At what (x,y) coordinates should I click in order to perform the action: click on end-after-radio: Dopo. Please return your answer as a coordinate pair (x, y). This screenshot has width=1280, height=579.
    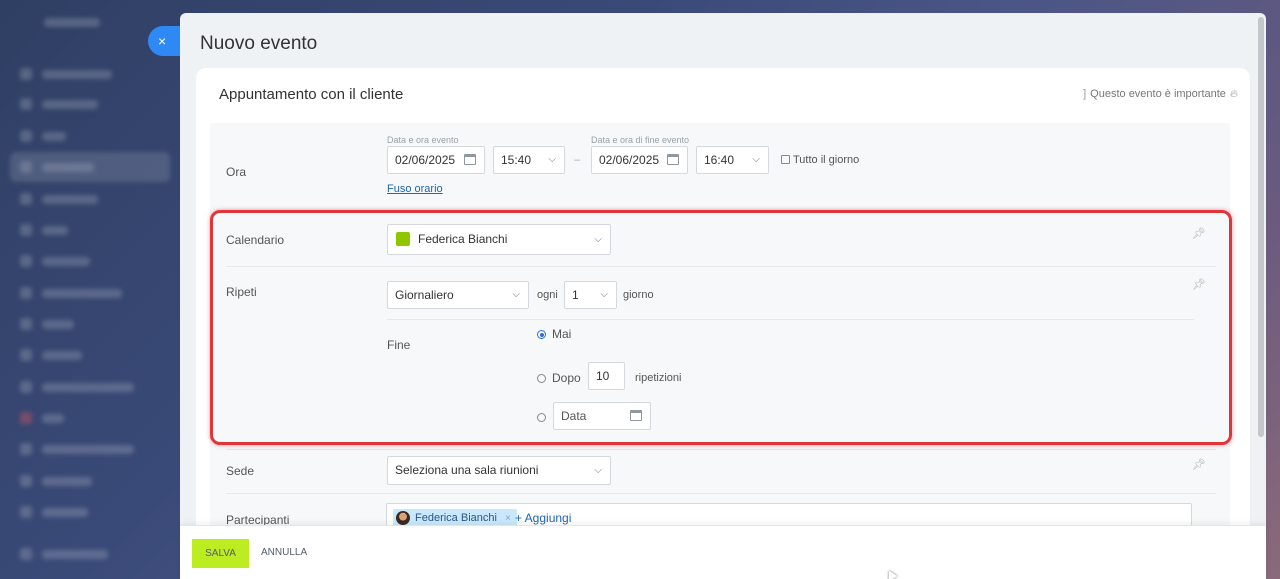
    Looking at the image, I should click on (559, 378).